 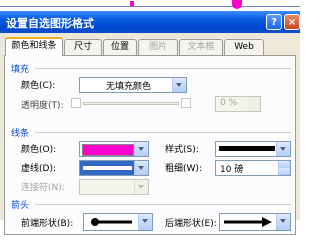 What do you see at coordinates (284, 164) in the screenshot?
I see `spinner-up-icon` at bounding box center [284, 164].